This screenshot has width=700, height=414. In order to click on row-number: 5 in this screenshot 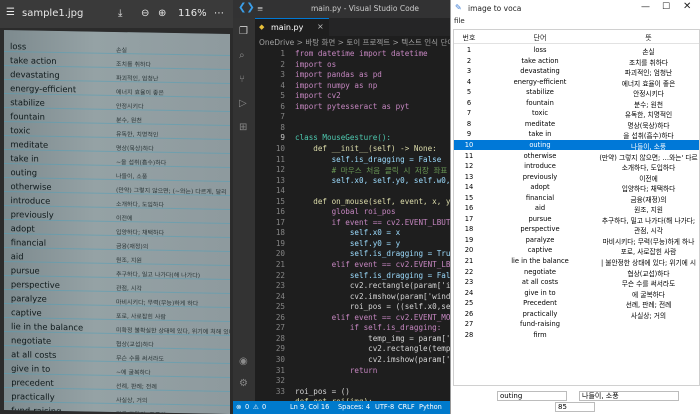, I will do `click(469, 92)`.